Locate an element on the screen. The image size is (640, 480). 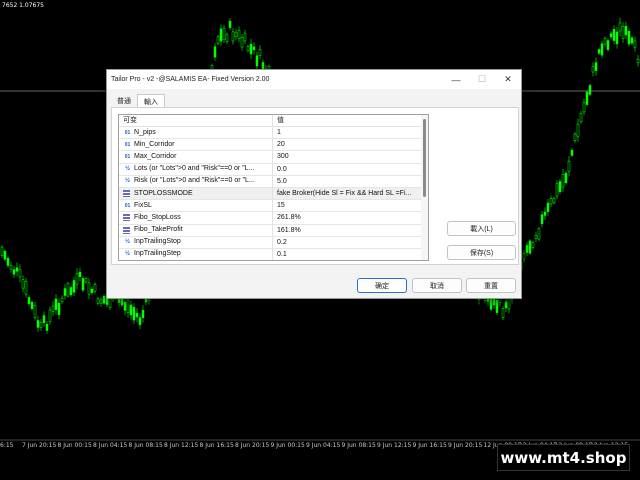
parameter-row: 01 N_pips 1 is located at coordinates (273, 133).